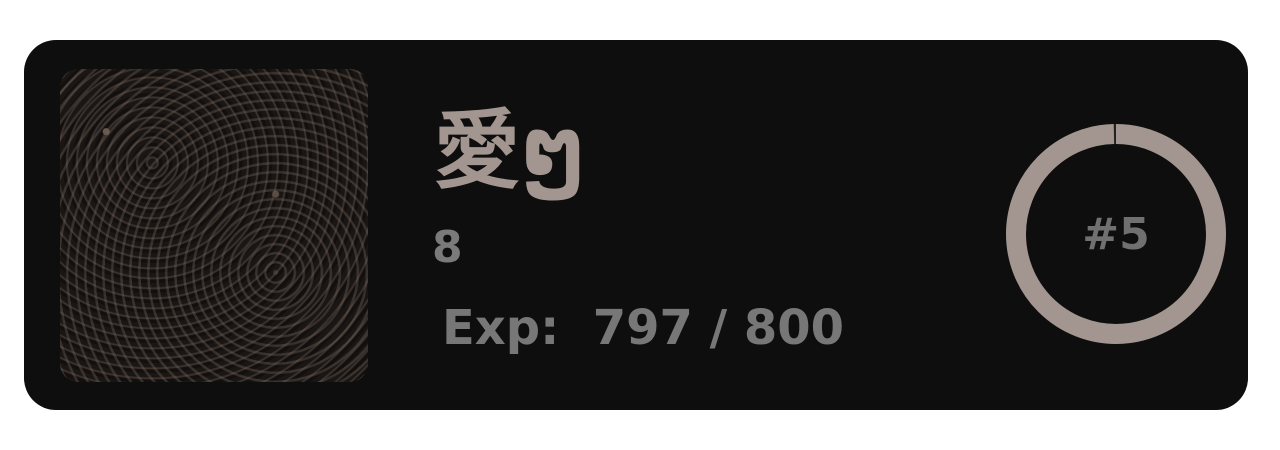 The image size is (1280, 450). I want to click on exp-readout: Exp: 797 / 800, so click(643, 328).